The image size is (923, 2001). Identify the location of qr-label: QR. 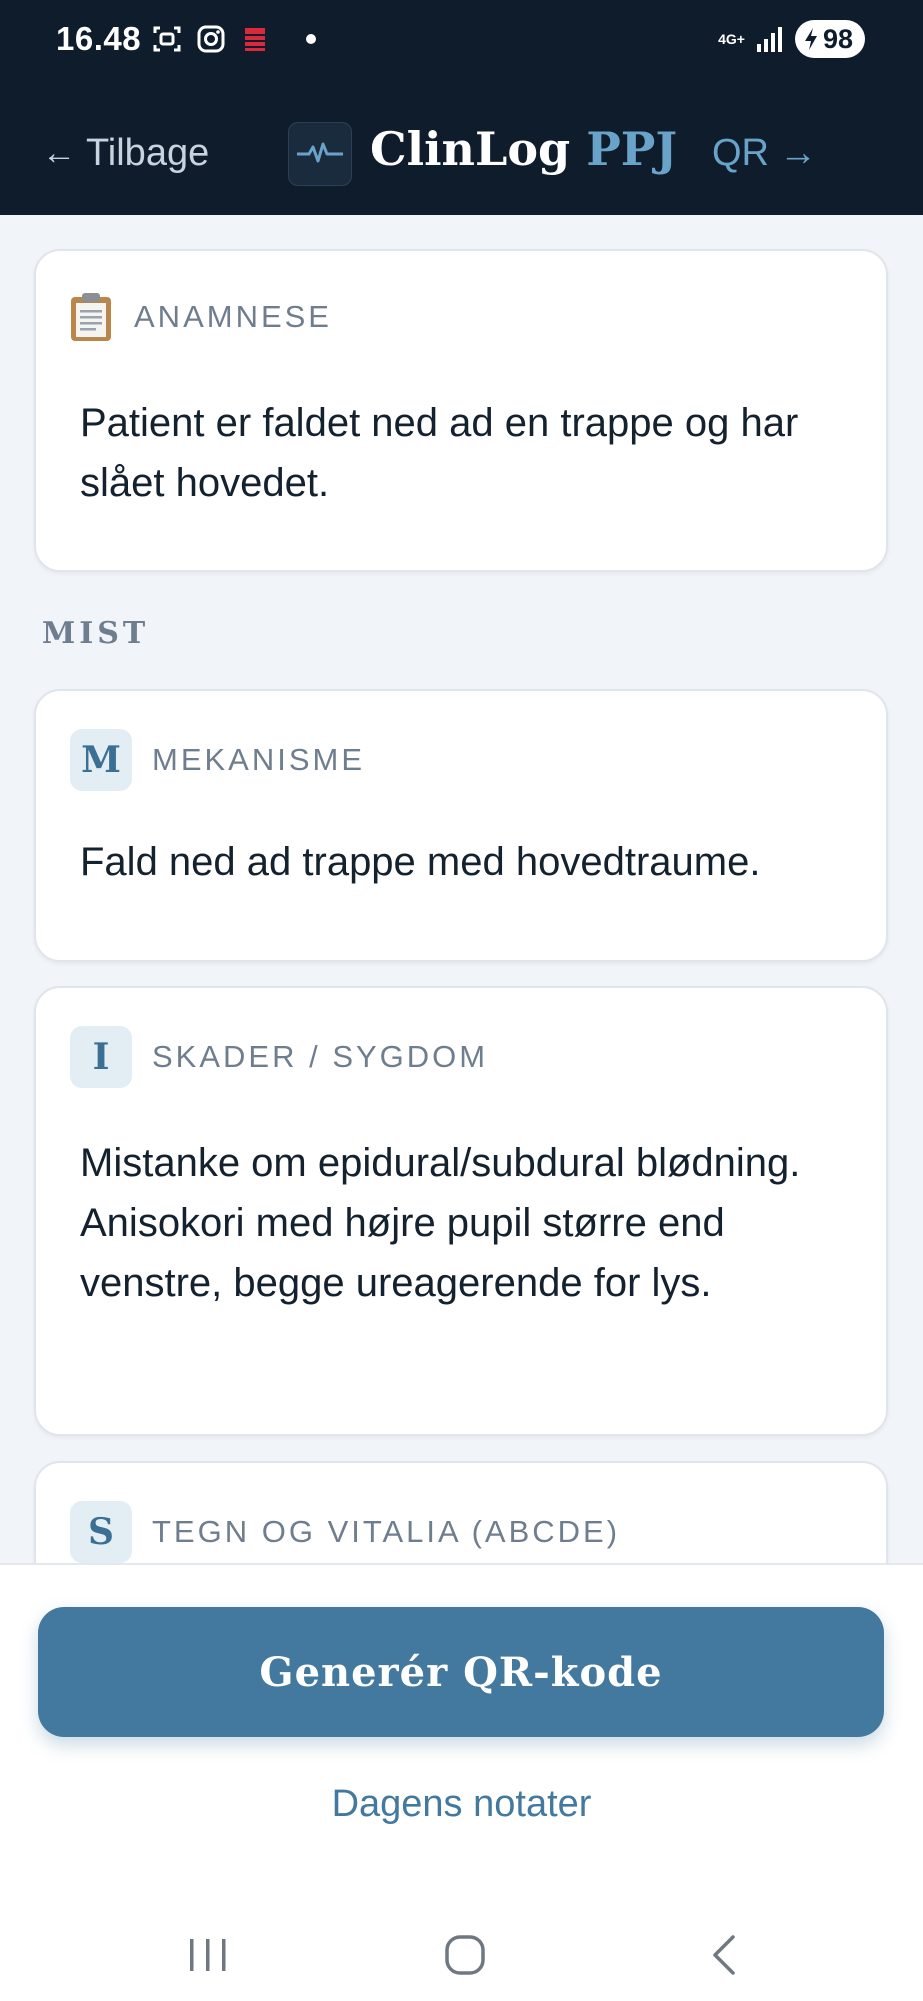
(740, 153).